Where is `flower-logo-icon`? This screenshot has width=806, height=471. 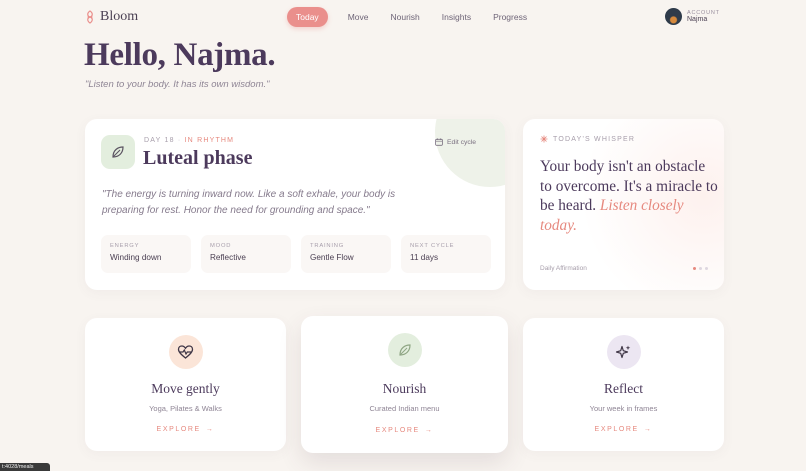 flower-logo-icon is located at coordinates (90, 17).